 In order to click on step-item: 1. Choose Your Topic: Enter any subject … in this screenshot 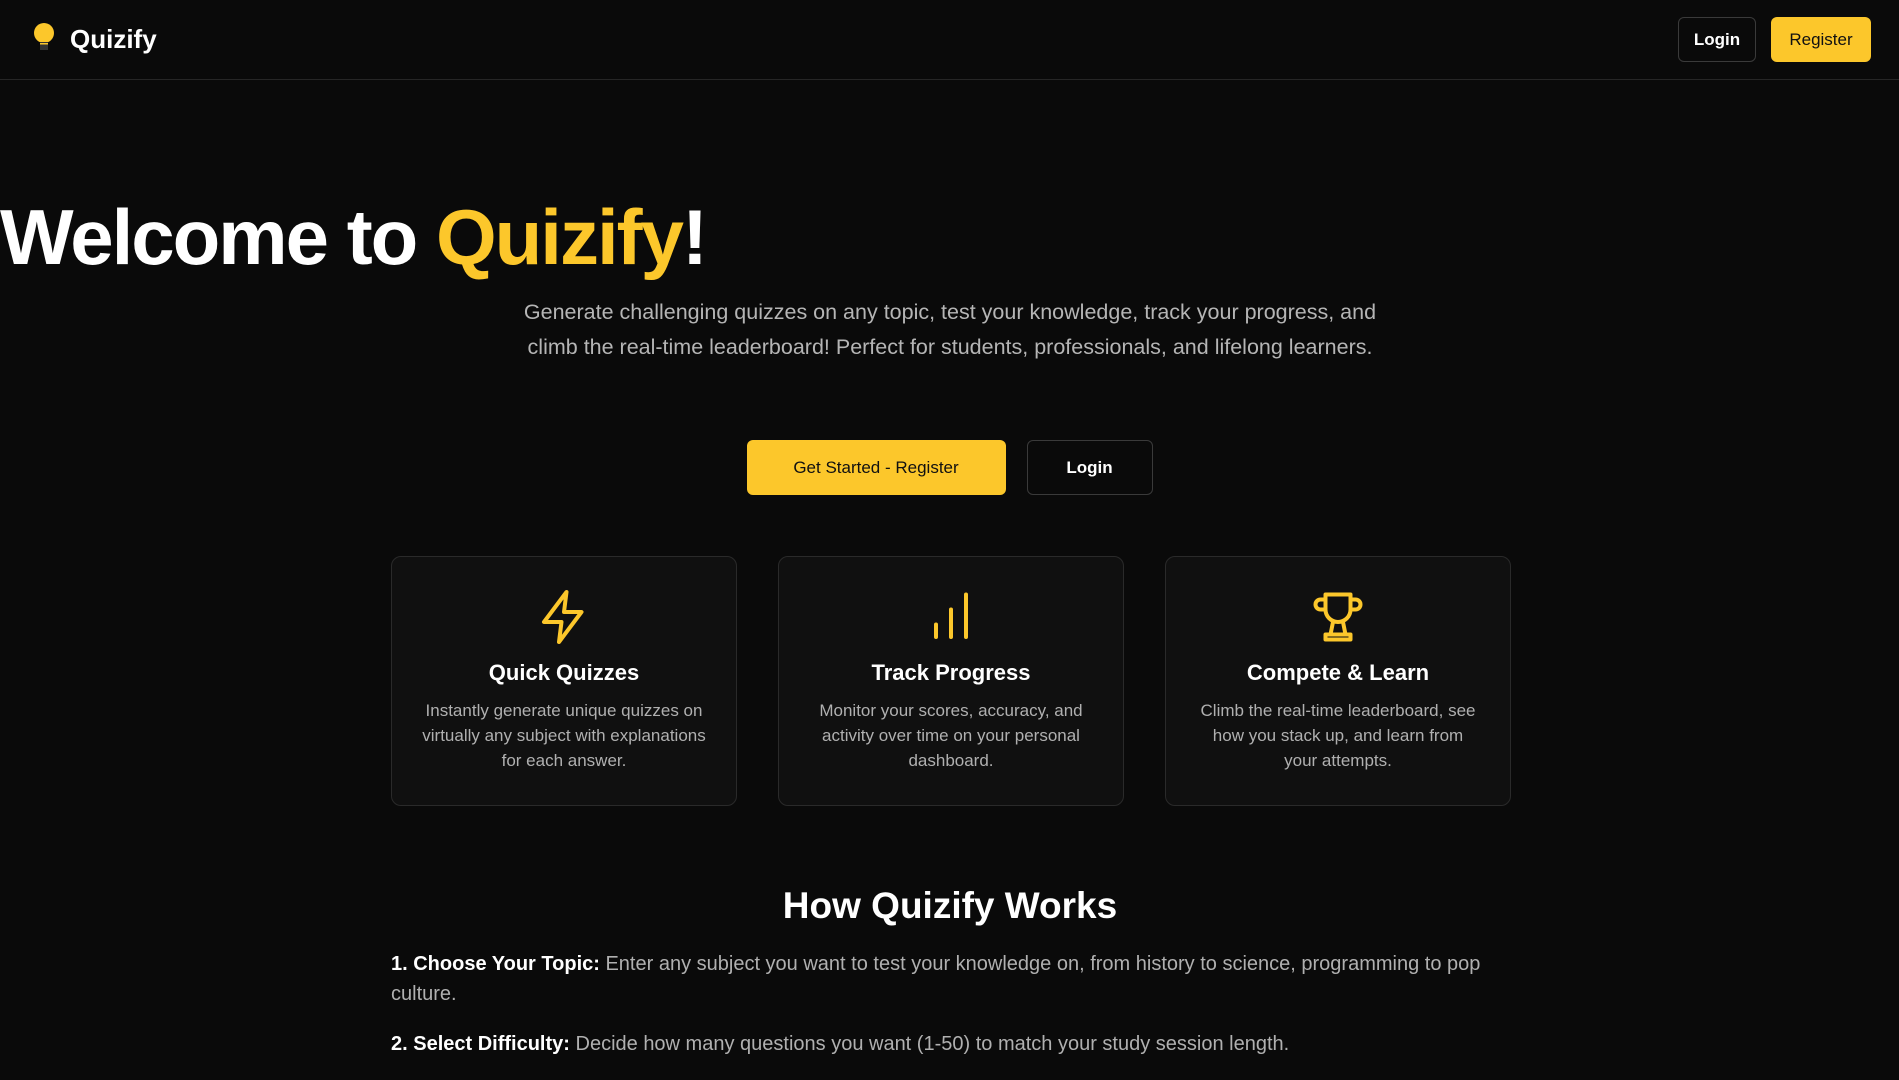, I will do `click(950, 979)`.